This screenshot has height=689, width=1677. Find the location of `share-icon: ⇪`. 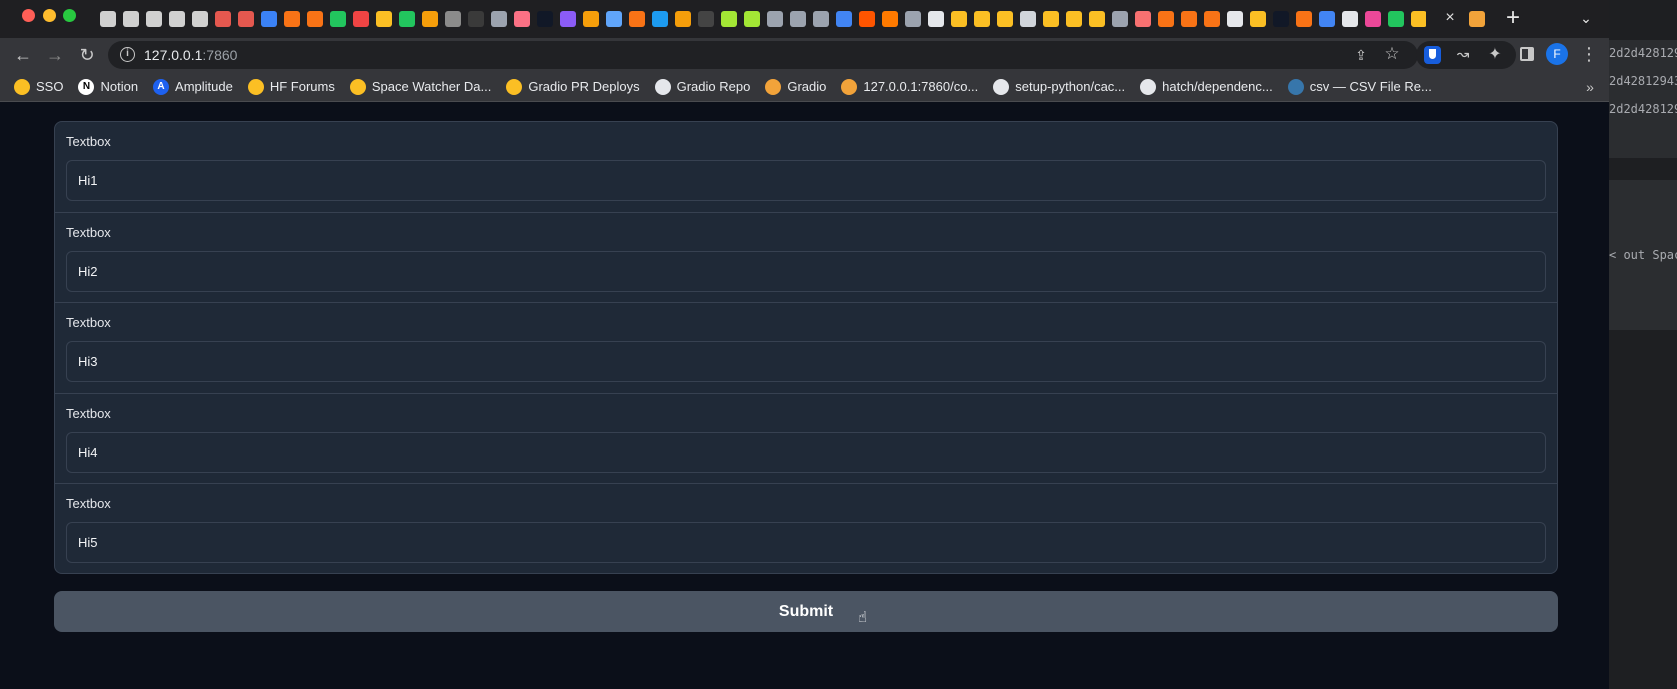

share-icon: ⇪ is located at coordinates (1361, 55).